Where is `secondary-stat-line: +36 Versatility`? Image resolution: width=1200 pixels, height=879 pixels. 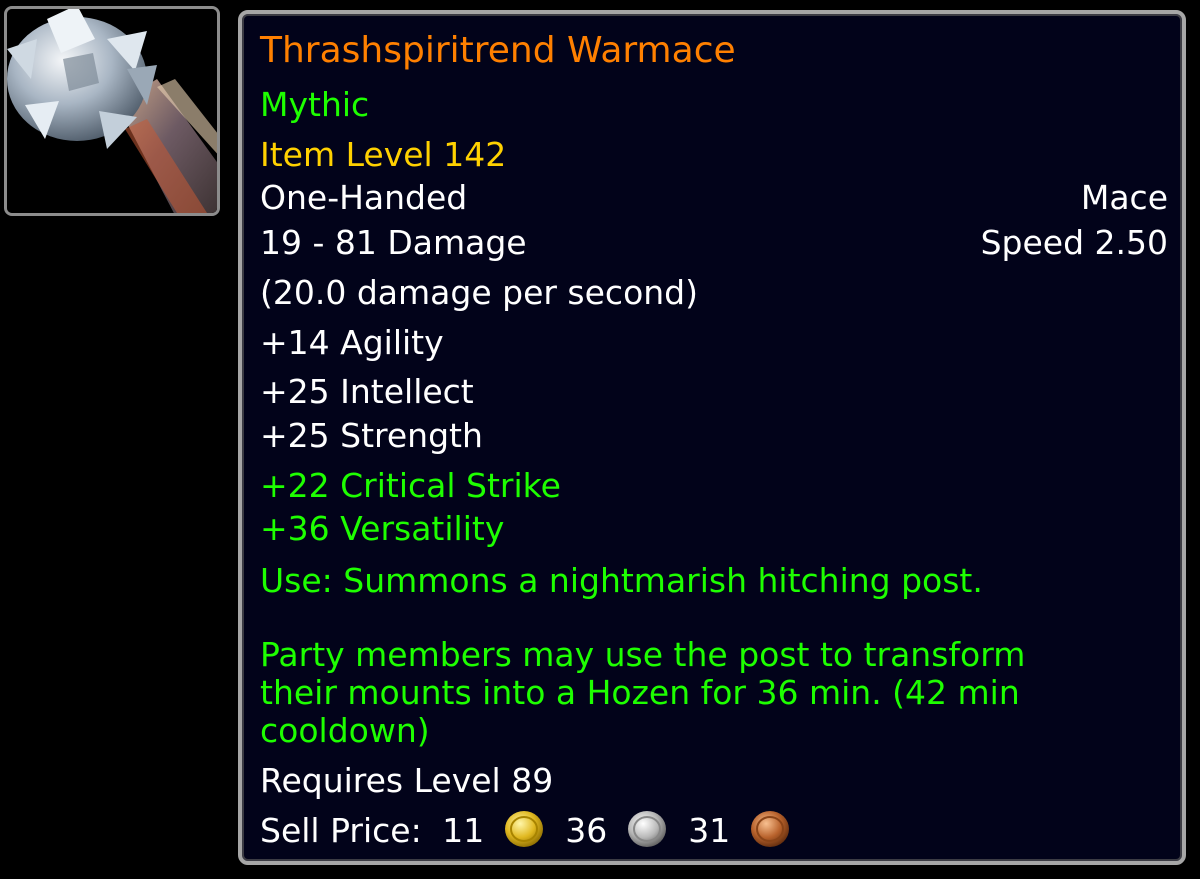
secondary-stat-line: +36 Versatility is located at coordinates (382, 528).